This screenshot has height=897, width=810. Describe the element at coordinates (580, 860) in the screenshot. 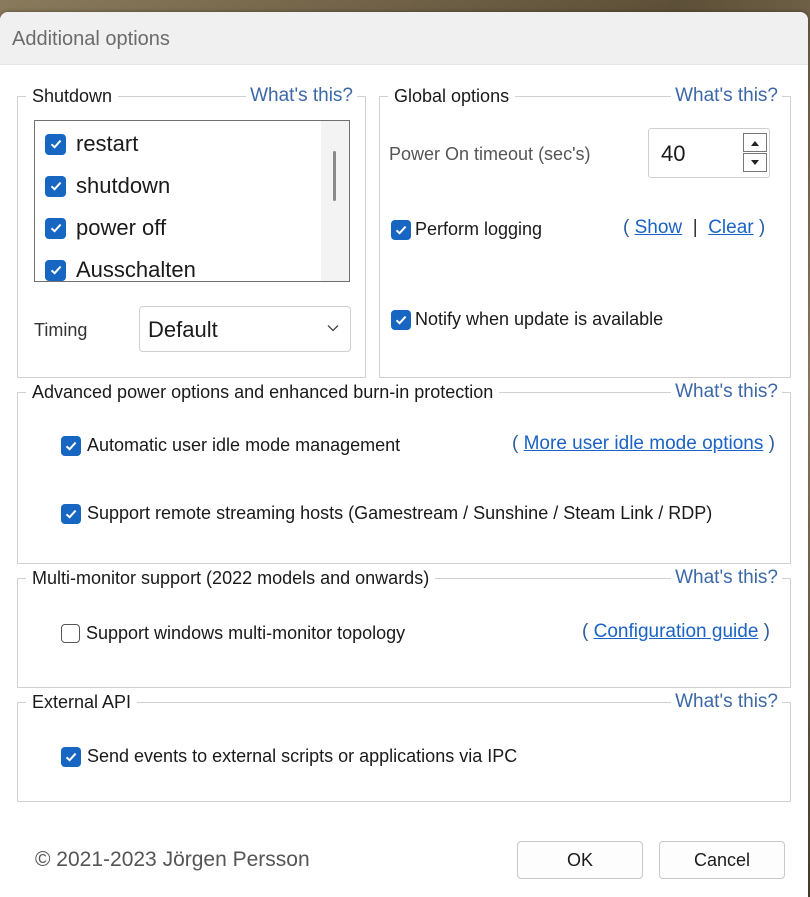

I see `ok-button: OK` at that location.